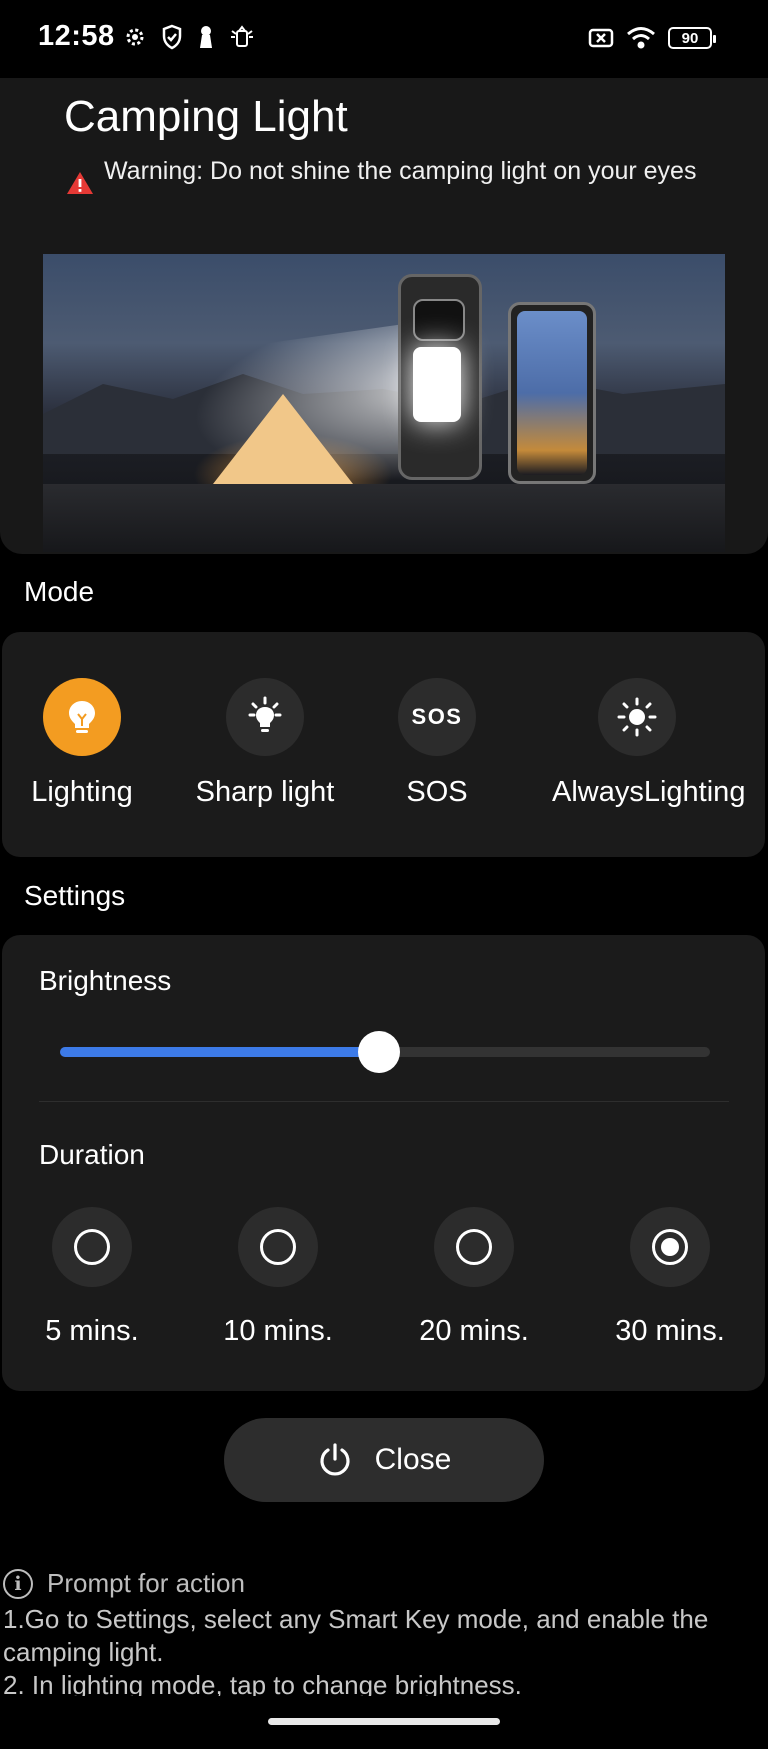 This screenshot has height=1749, width=768. Describe the element at coordinates (384, 39) in the screenshot. I see `status-bar: 12:58 90` at that location.